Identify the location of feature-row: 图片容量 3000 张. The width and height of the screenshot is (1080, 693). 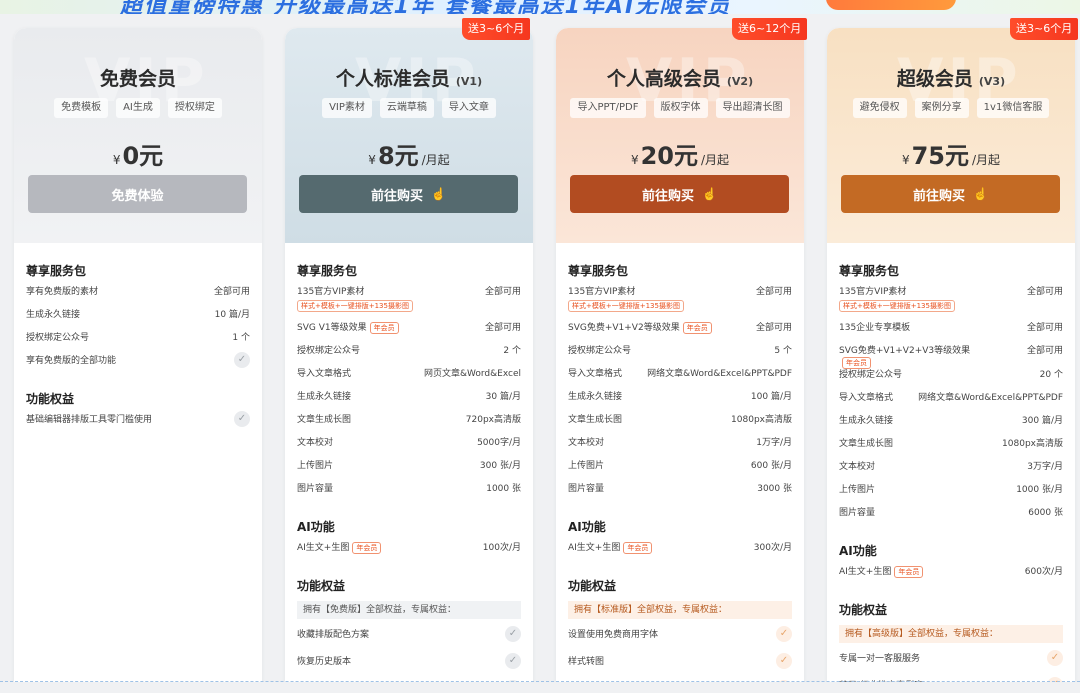
(680, 494).